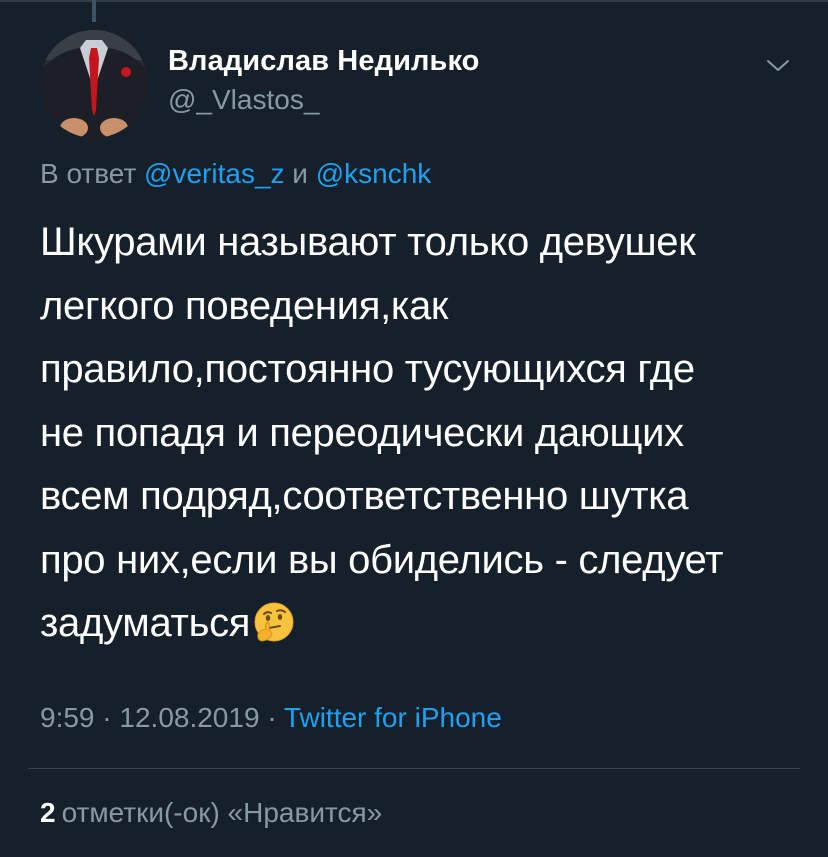 Image resolution: width=828 pixels, height=857 pixels. I want to click on reply-joiner: и, so click(300, 173).